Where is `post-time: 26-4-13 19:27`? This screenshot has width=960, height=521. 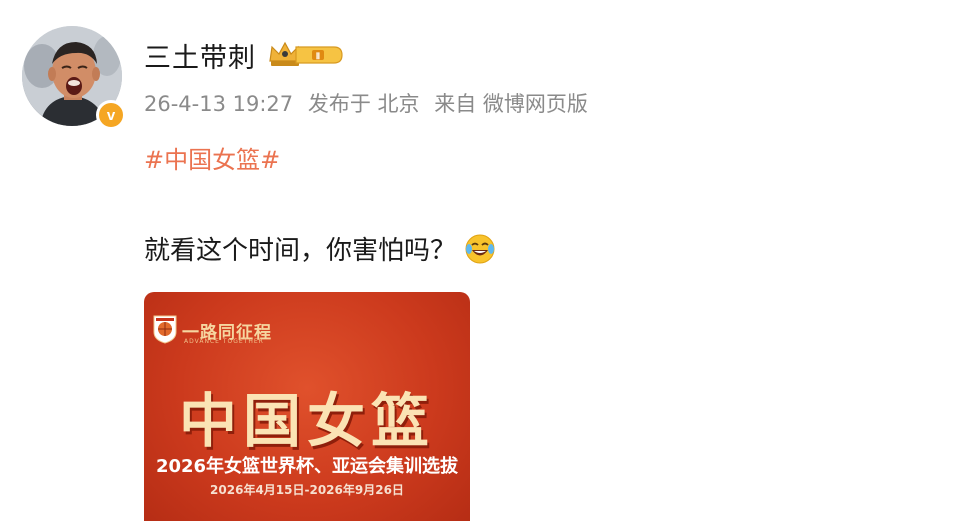
post-time: 26-4-13 19:27 is located at coordinates (218, 104).